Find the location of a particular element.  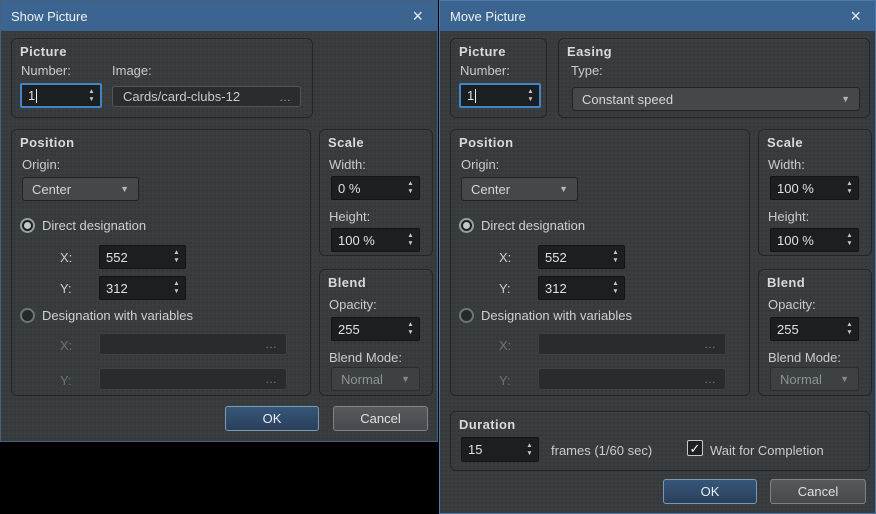

scale-width-value: 100 % is located at coordinates (795, 188).